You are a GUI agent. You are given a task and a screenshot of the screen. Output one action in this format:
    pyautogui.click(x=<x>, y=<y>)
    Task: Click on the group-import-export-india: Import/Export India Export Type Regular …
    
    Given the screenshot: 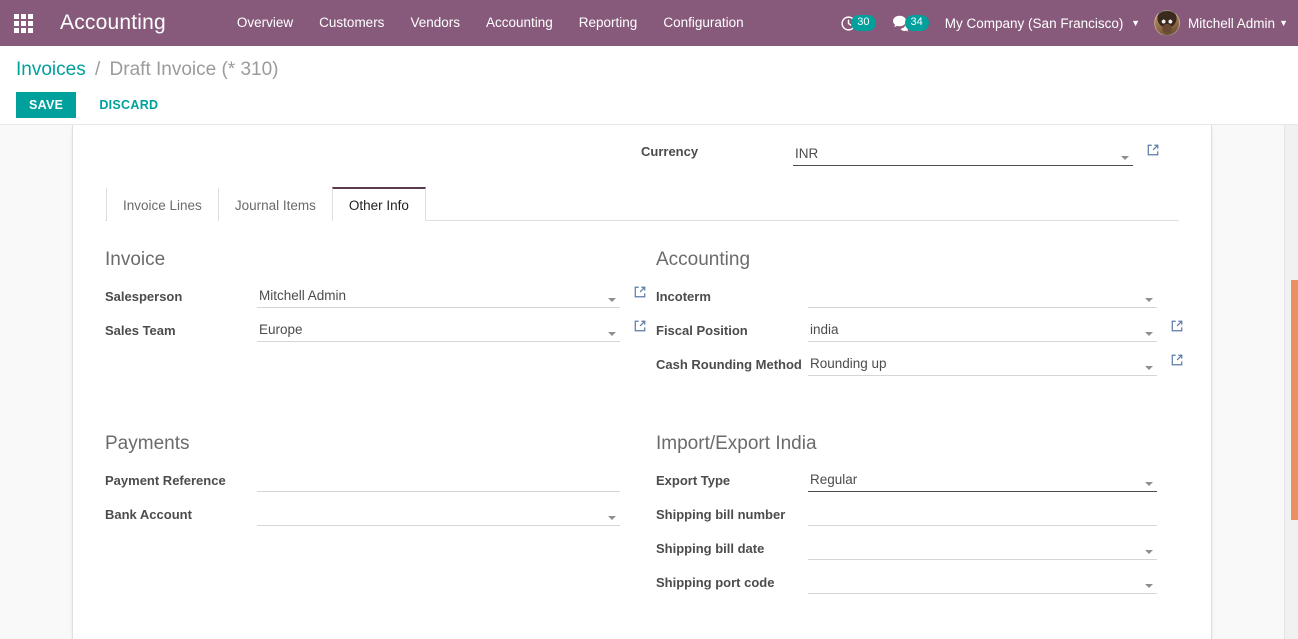 What is the action you would take?
    pyautogui.click(x=910, y=517)
    